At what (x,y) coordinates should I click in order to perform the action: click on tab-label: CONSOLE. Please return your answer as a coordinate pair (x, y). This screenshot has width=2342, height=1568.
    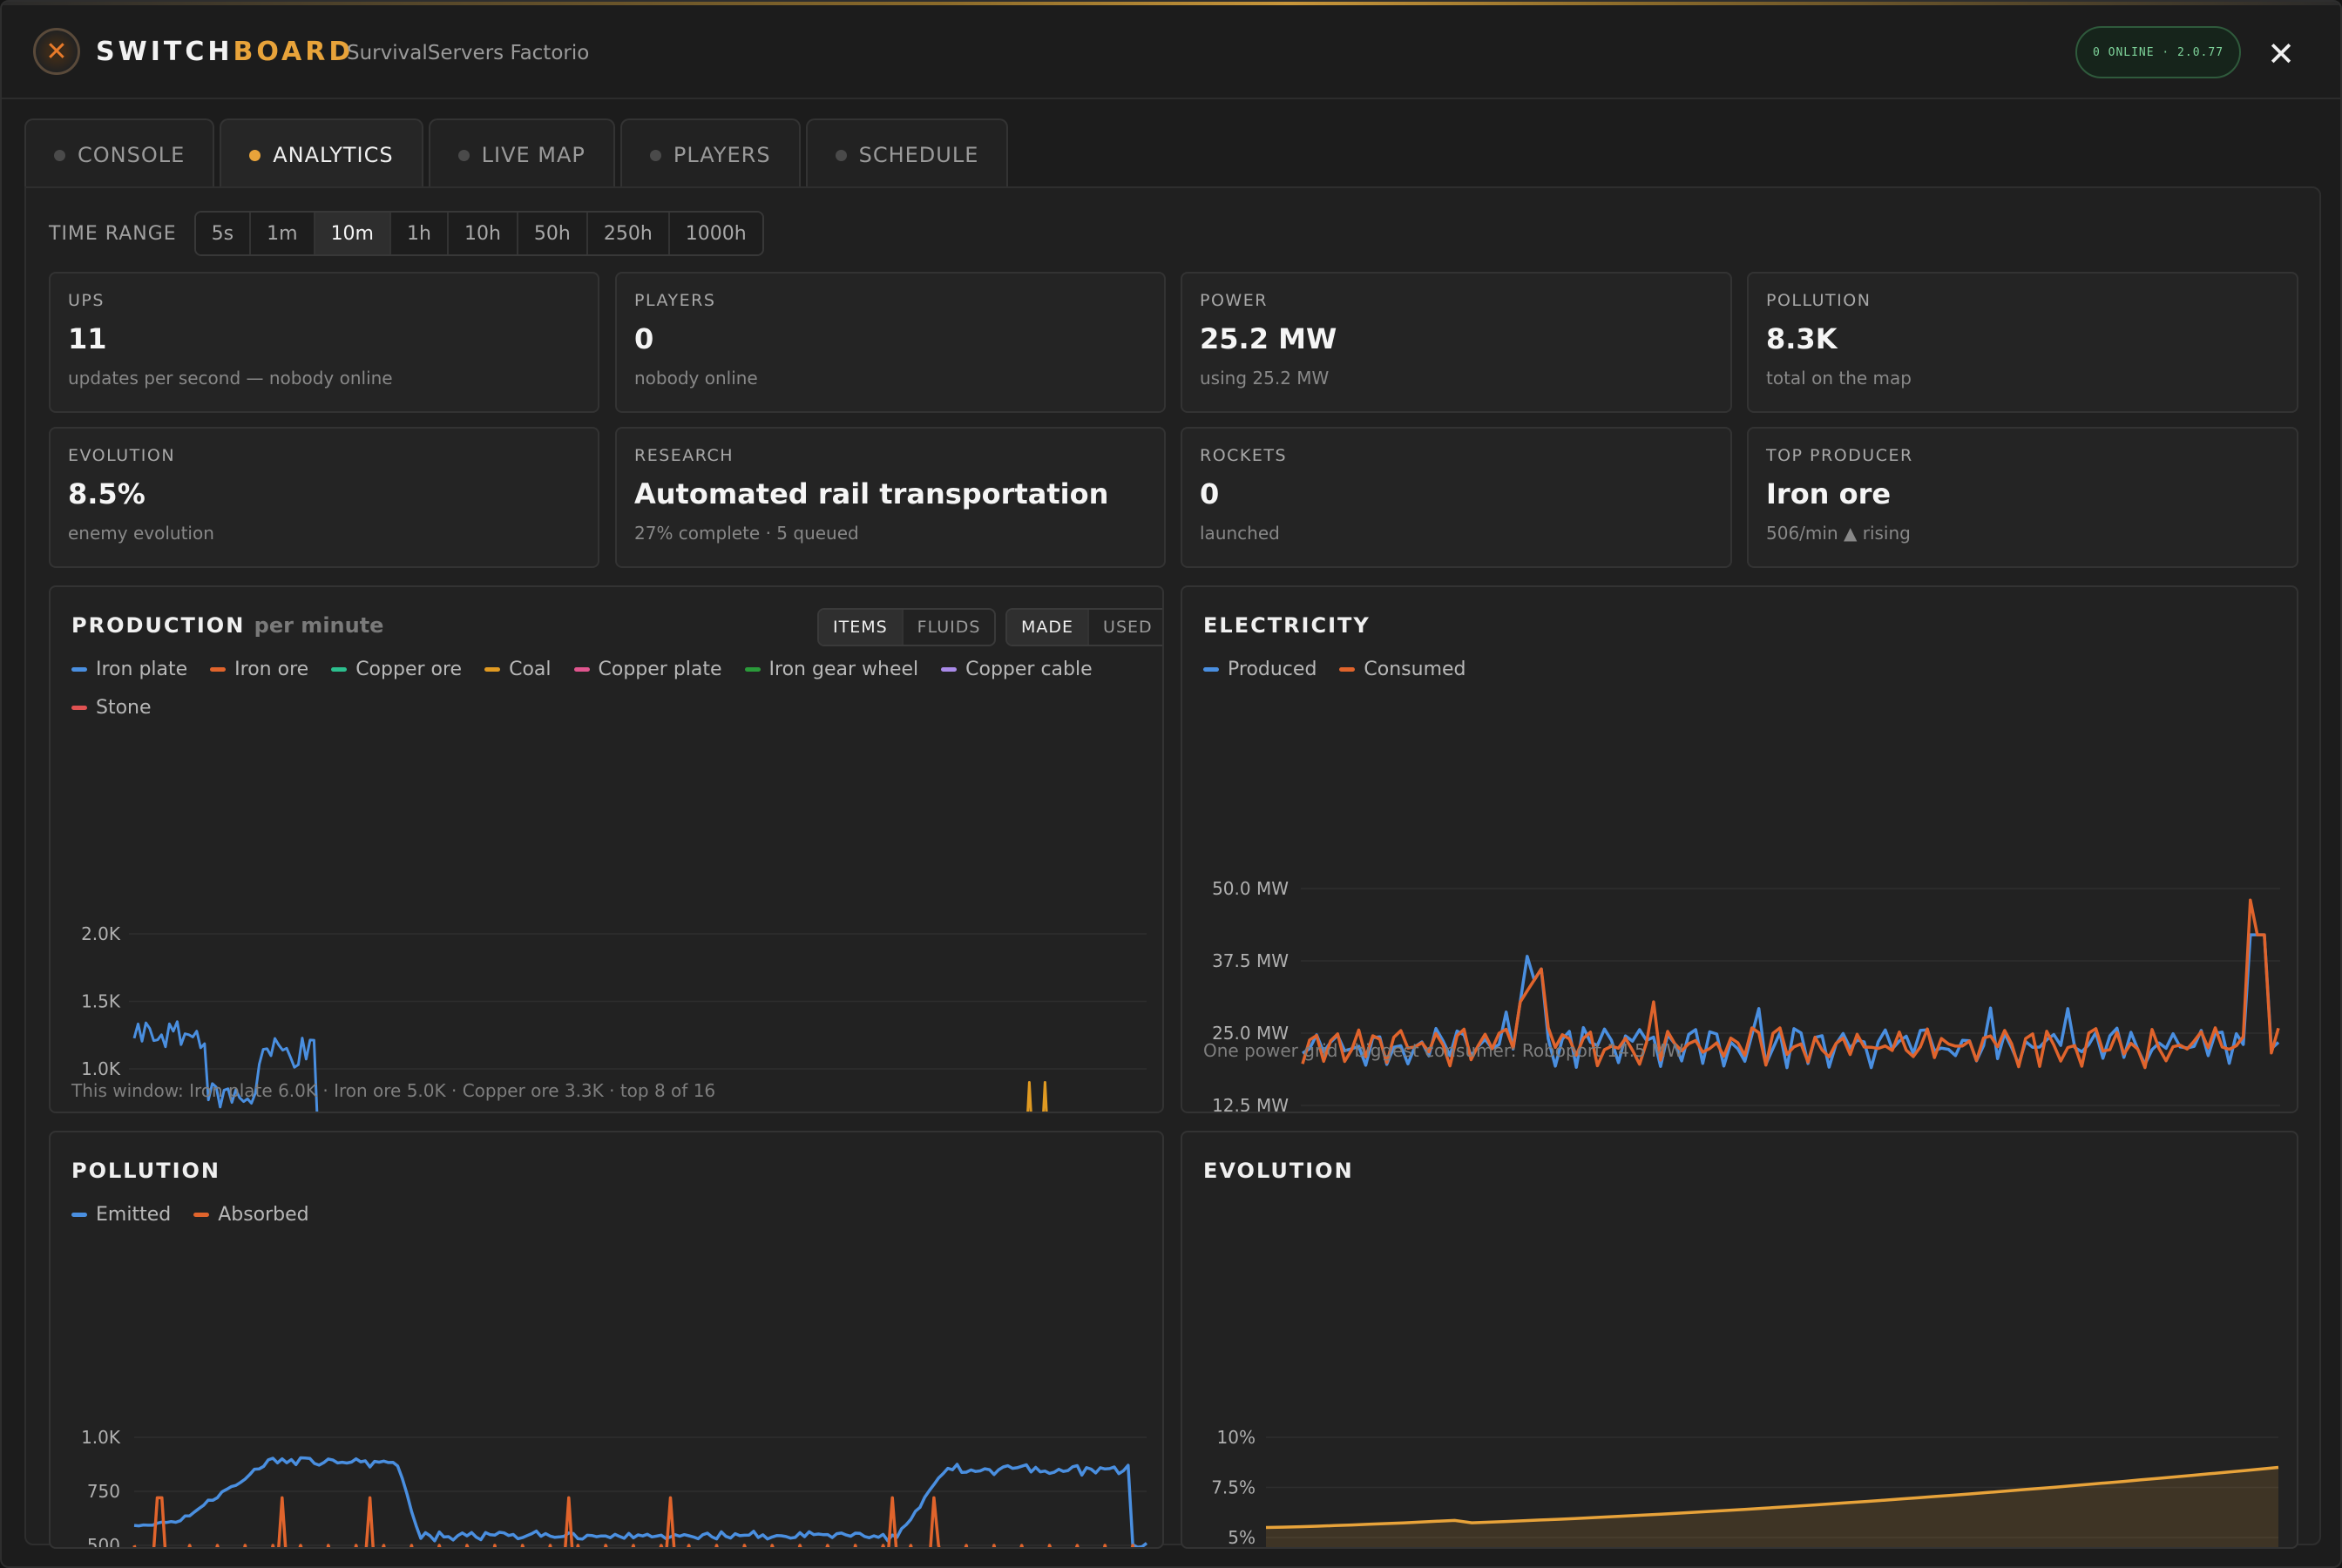
    Looking at the image, I should click on (132, 155).